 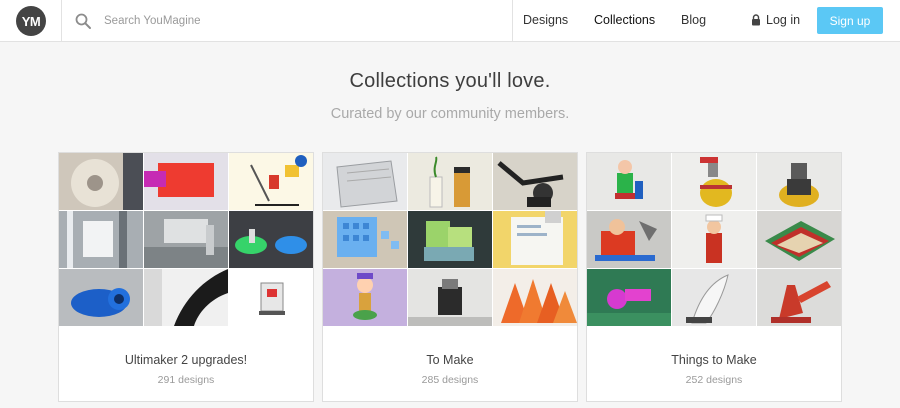 I want to click on nav-designs-link: Designs, so click(x=545, y=20).